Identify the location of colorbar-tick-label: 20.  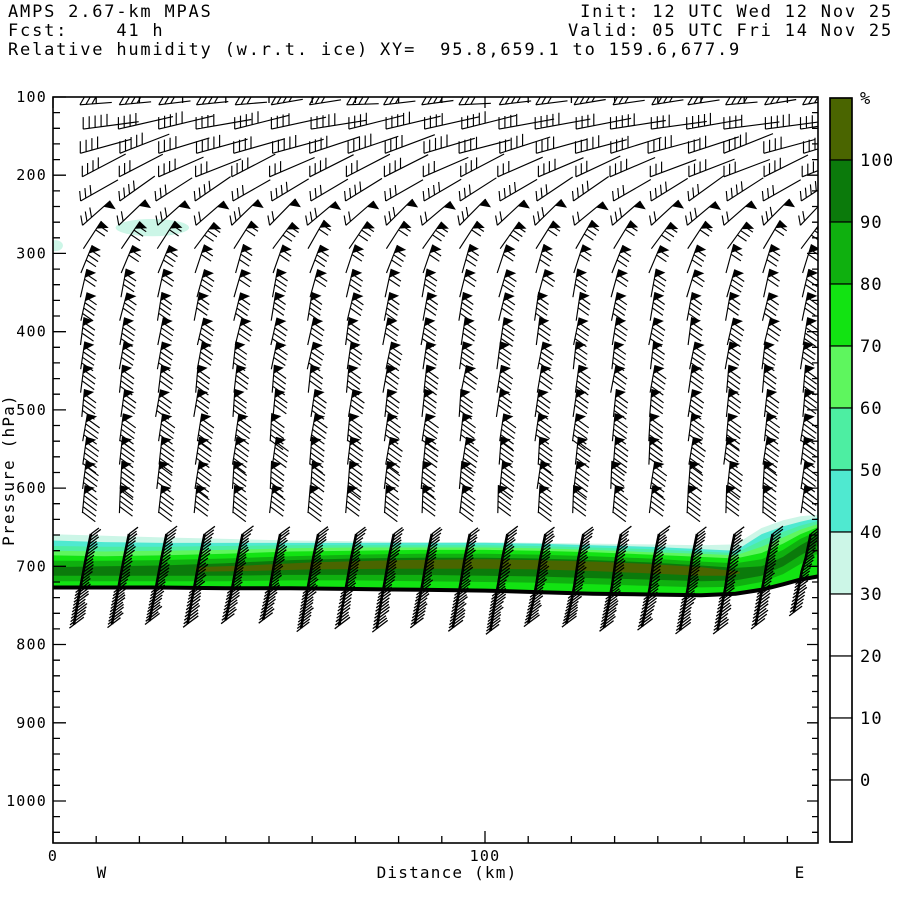
(871, 657).